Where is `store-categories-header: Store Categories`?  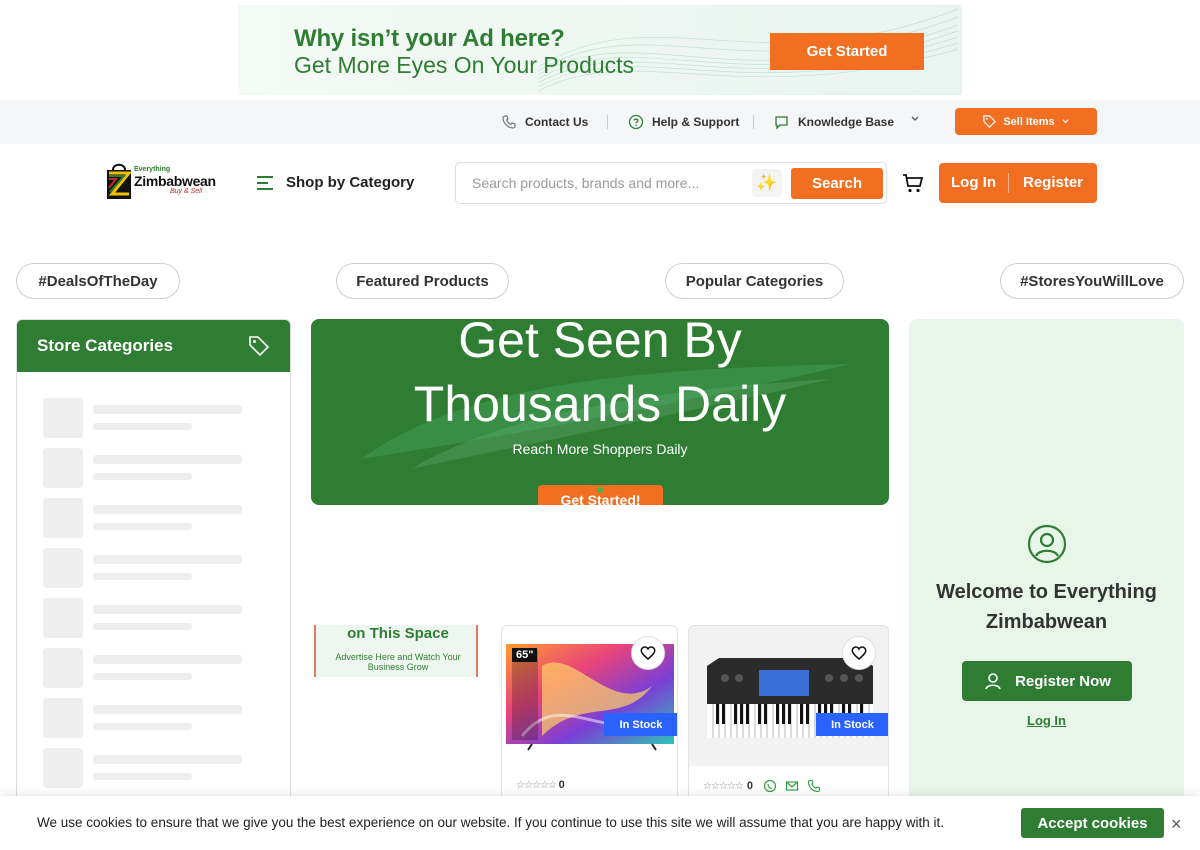
store-categories-header: Store Categories is located at coordinates (153, 346).